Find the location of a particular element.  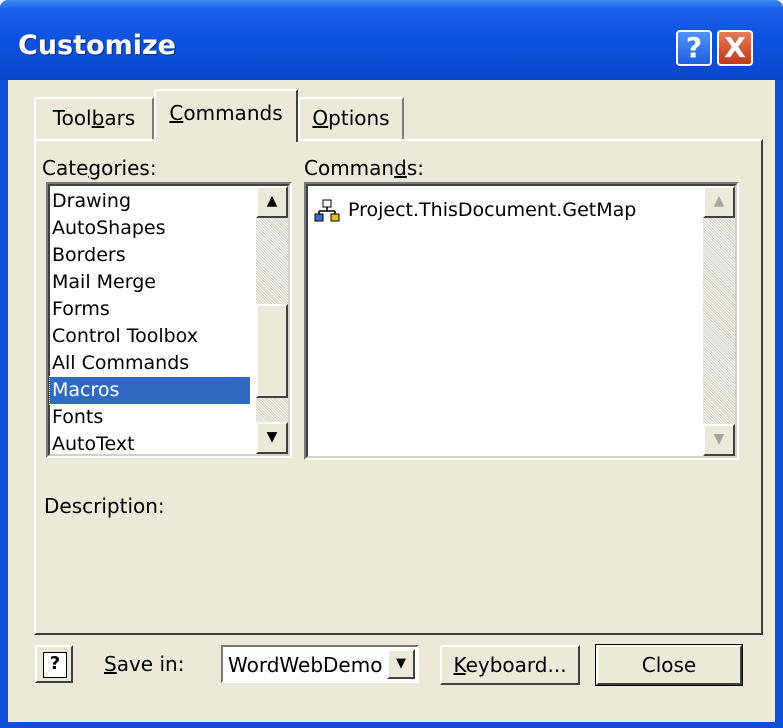

description-label: Description: is located at coordinates (104, 506).